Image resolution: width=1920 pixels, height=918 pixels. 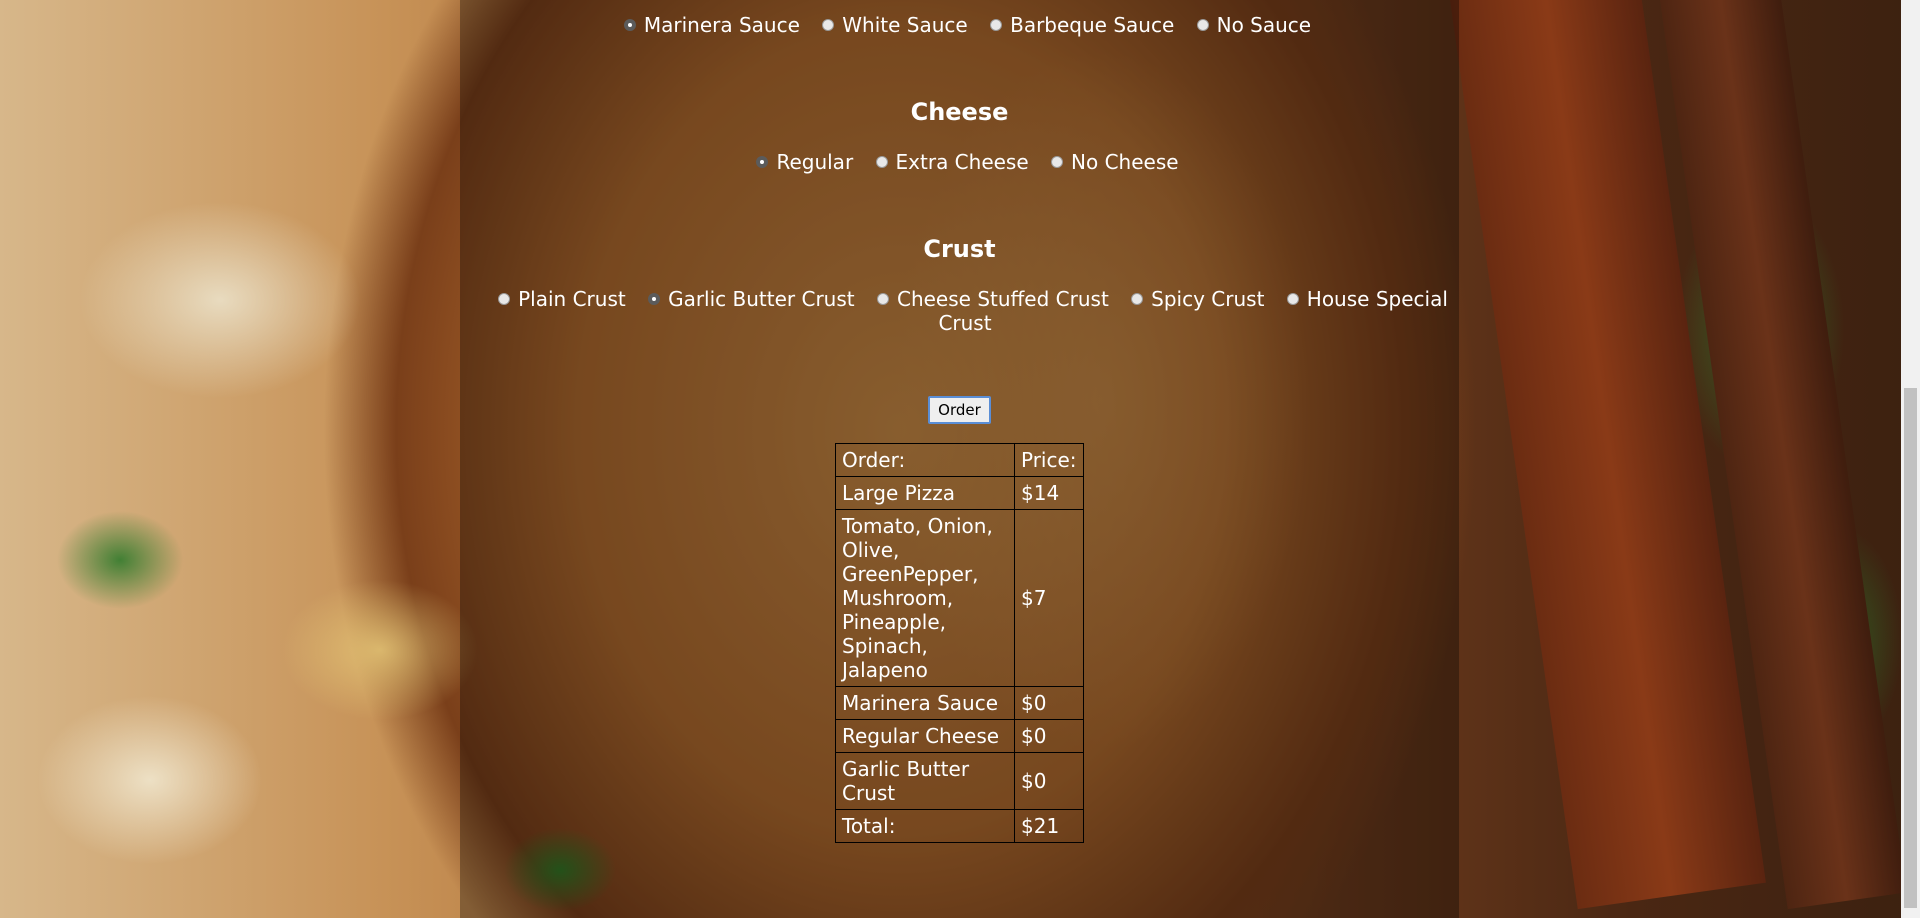 I want to click on cheese-option: No Cheese, so click(x=1107, y=162).